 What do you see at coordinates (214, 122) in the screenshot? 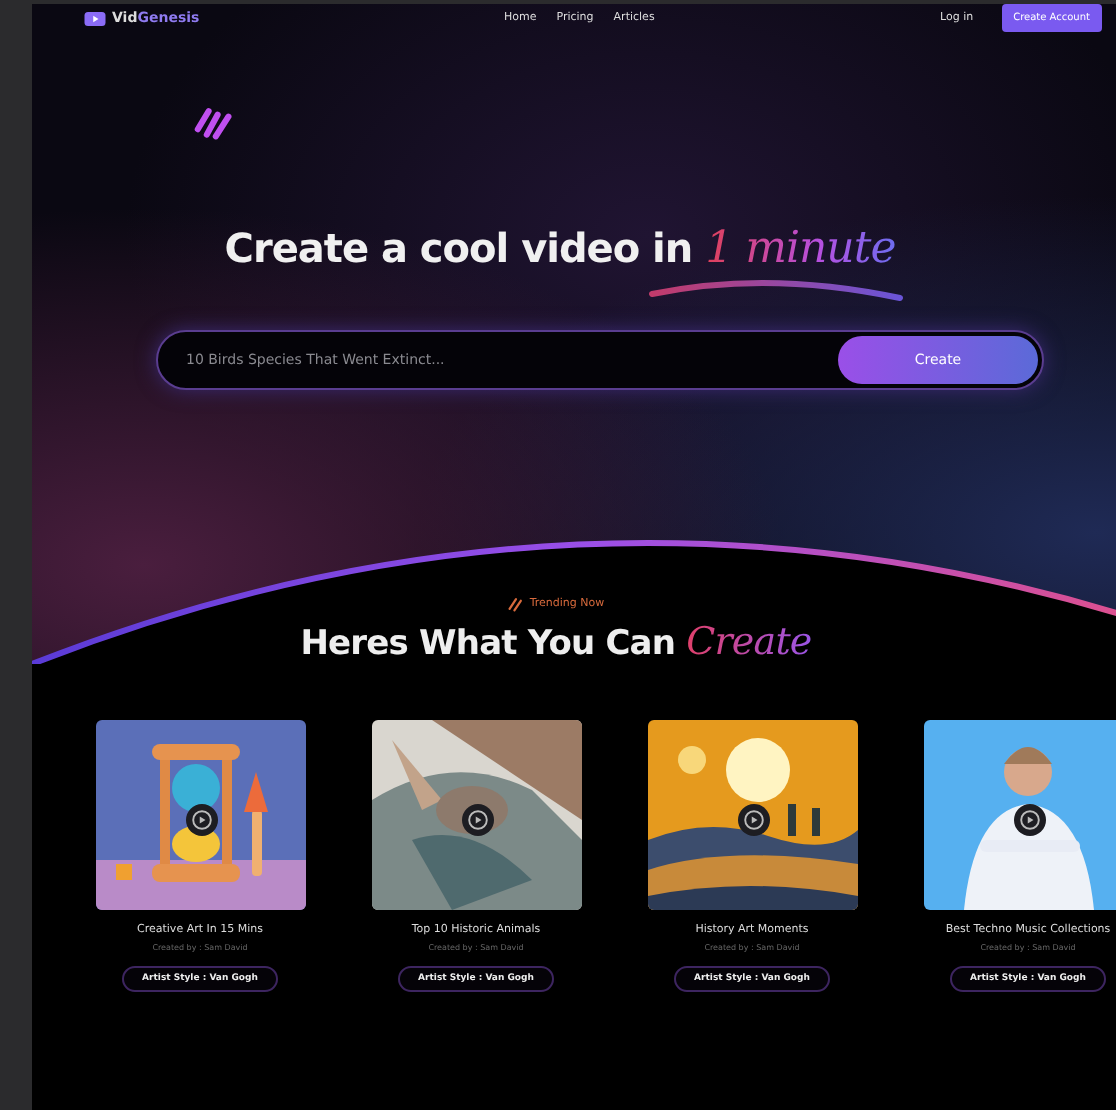
I see `squiggle-icon` at bounding box center [214, 122].